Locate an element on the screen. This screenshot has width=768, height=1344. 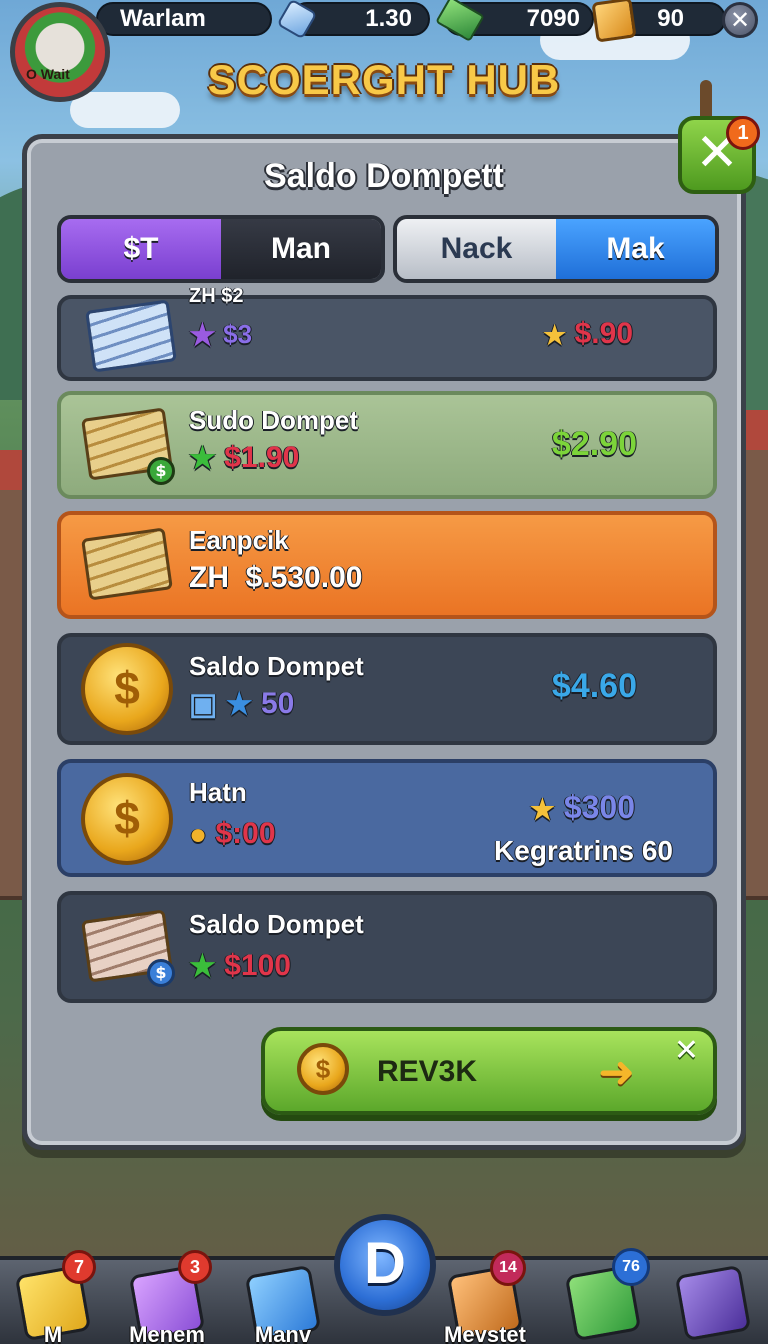
tab-st: $T is located at coordinates (141, 249).